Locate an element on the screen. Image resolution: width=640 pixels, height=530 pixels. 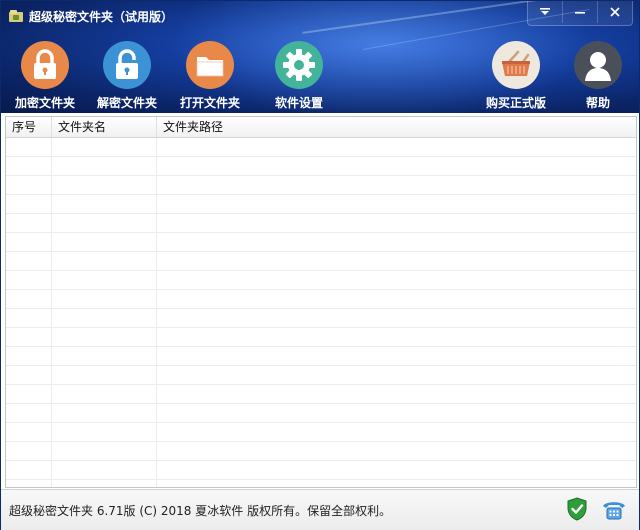
decrypt-folder-label: 解密文件夹 is located at coordinates (126, 103).